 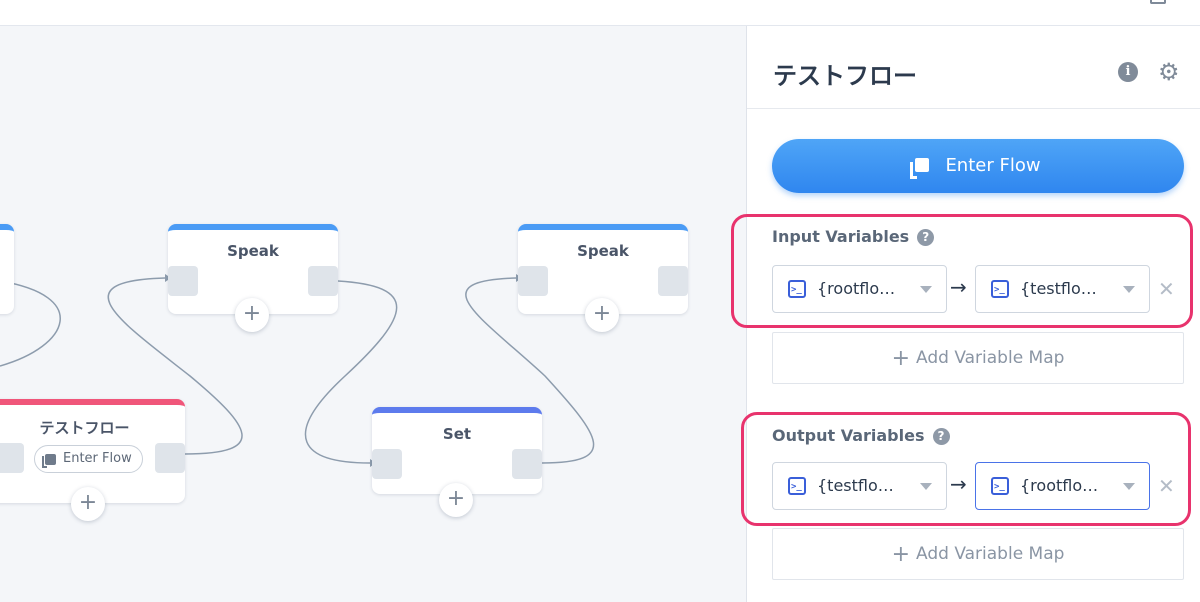 I want to click on output-variables-label: Output Variables?, so click(x=861, y=435).